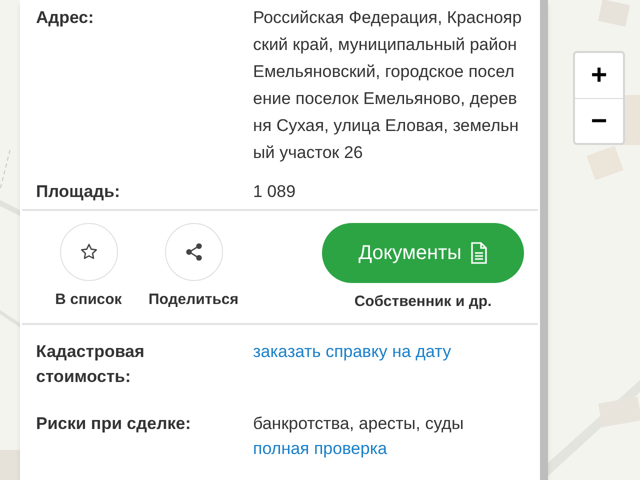 This screenshot has width=640, height=480. What do you see at coordinates (65, 18) in the screenshot?
I see `field-label: Адрес:` at bounding box center [65, 18].